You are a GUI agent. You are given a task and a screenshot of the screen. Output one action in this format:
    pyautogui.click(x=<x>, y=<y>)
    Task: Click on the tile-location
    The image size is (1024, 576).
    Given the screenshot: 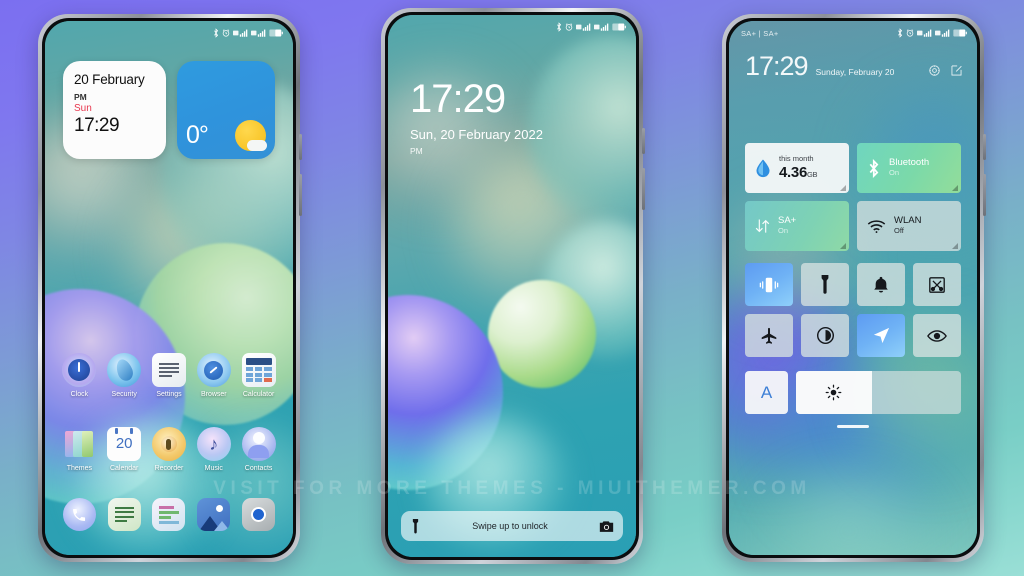 What is the action you would take?
    pyautogui.click(x=881, y=335)
    